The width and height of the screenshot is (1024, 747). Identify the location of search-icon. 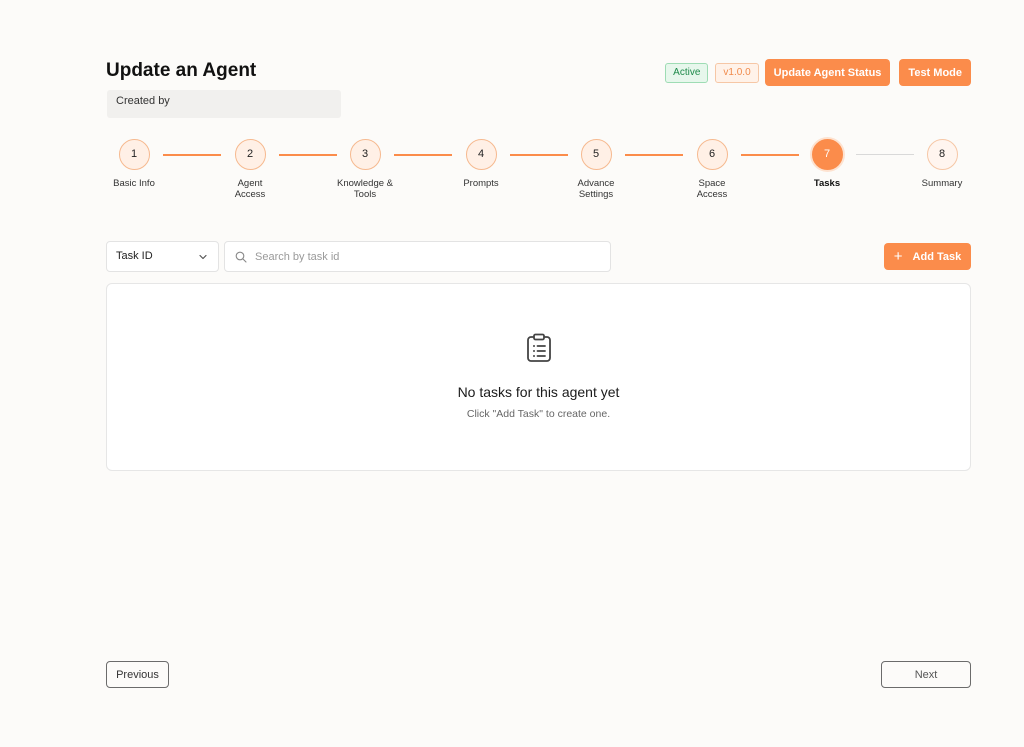
(241, 257).